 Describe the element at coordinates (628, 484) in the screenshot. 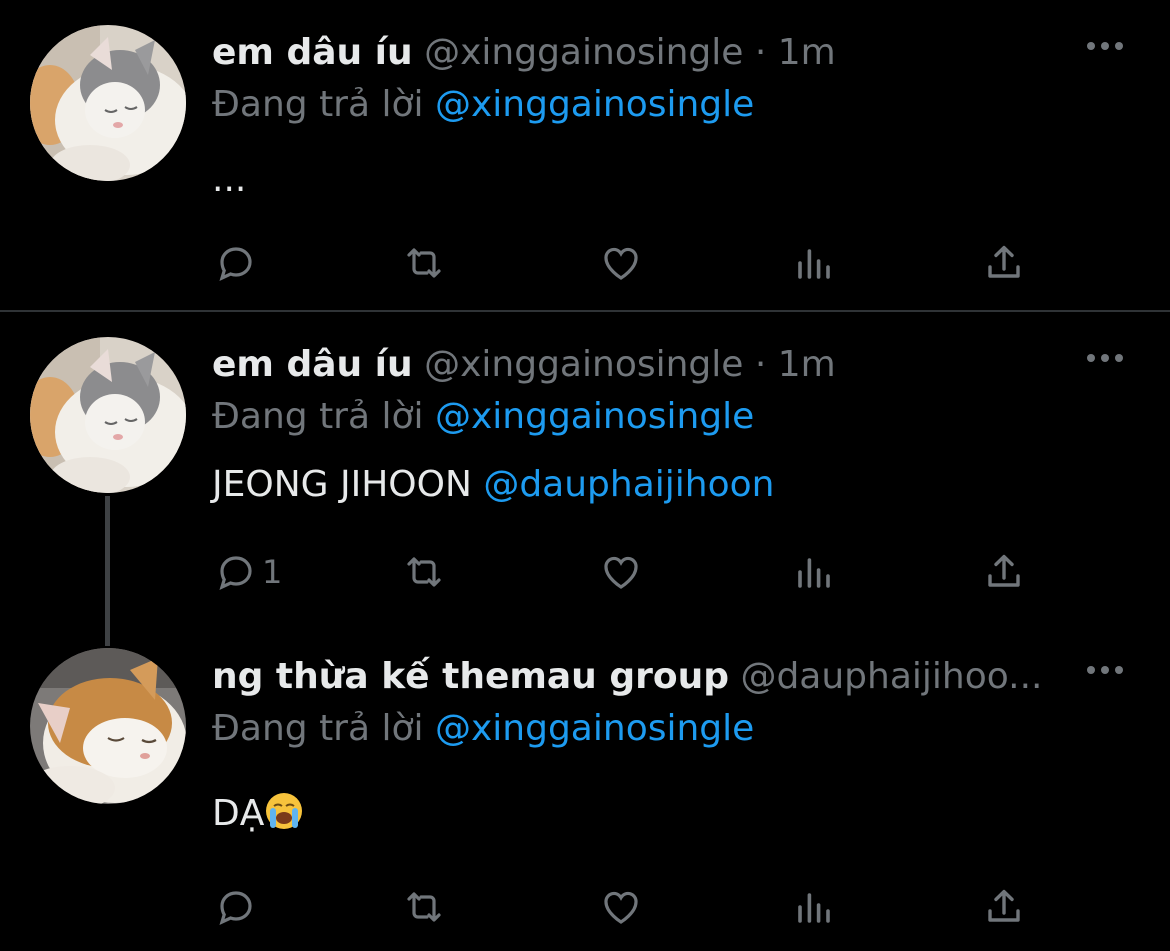

I see `tweet-mention-link: @dauphaijihoon` at that location.